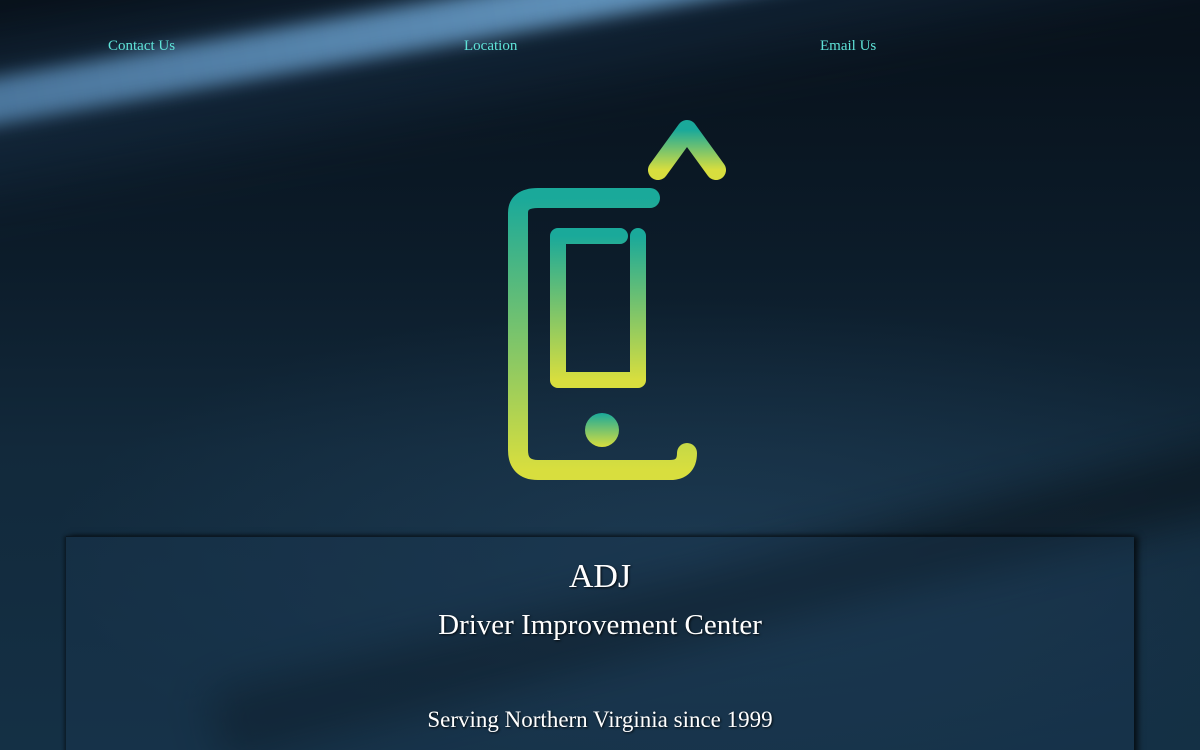 The width and height of the screenshot is (1200, 750). Describe the element at coordinates (141, 46) in the screenshot. I see `nav-link-contact-us: Contact Us` at that location.